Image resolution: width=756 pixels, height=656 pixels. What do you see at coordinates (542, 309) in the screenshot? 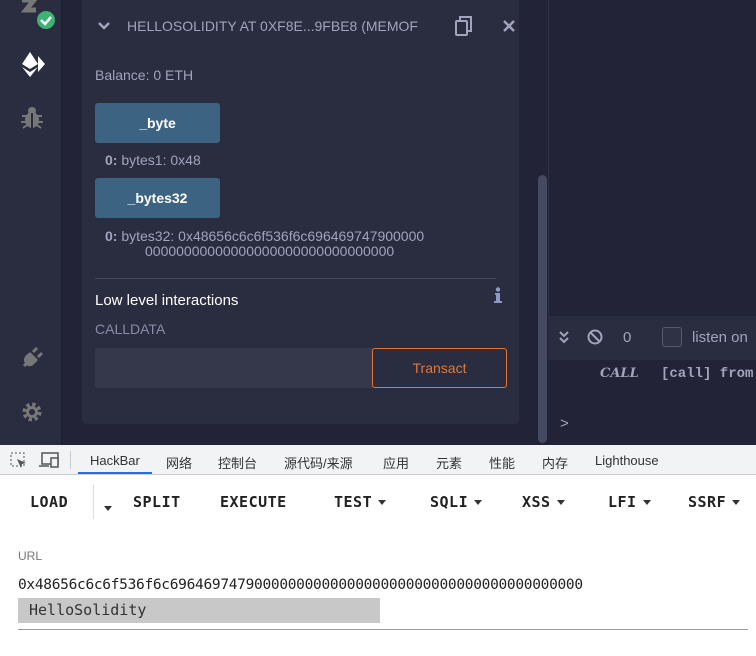
I see `scrollbar-thumb` at bounding box center [542, 309].